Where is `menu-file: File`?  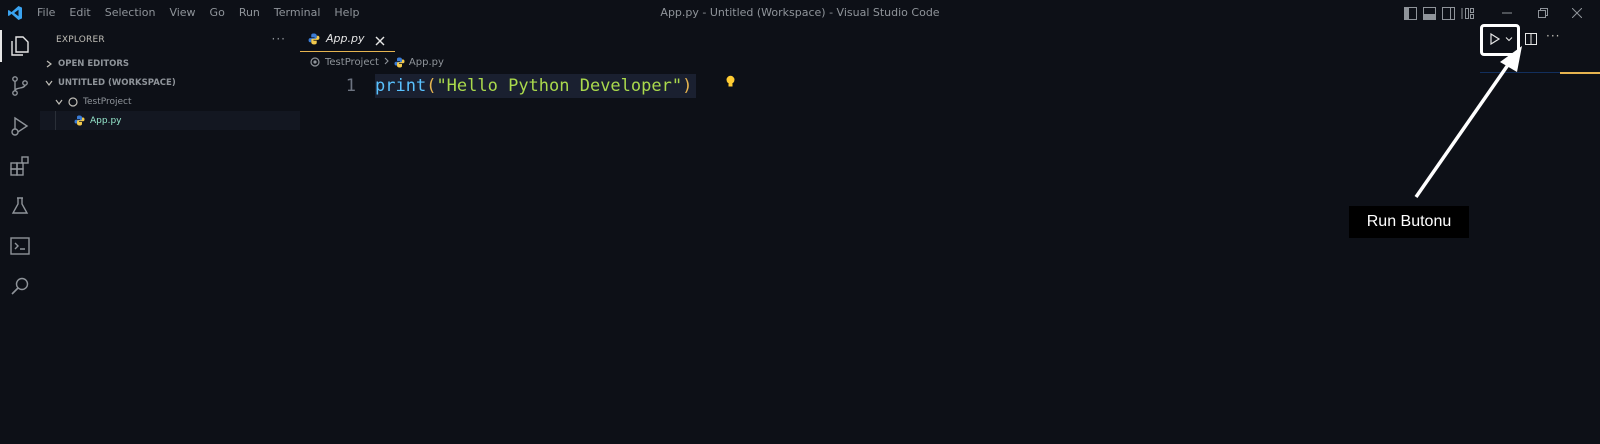 menu-file: File is located at coordinates (46, 13).